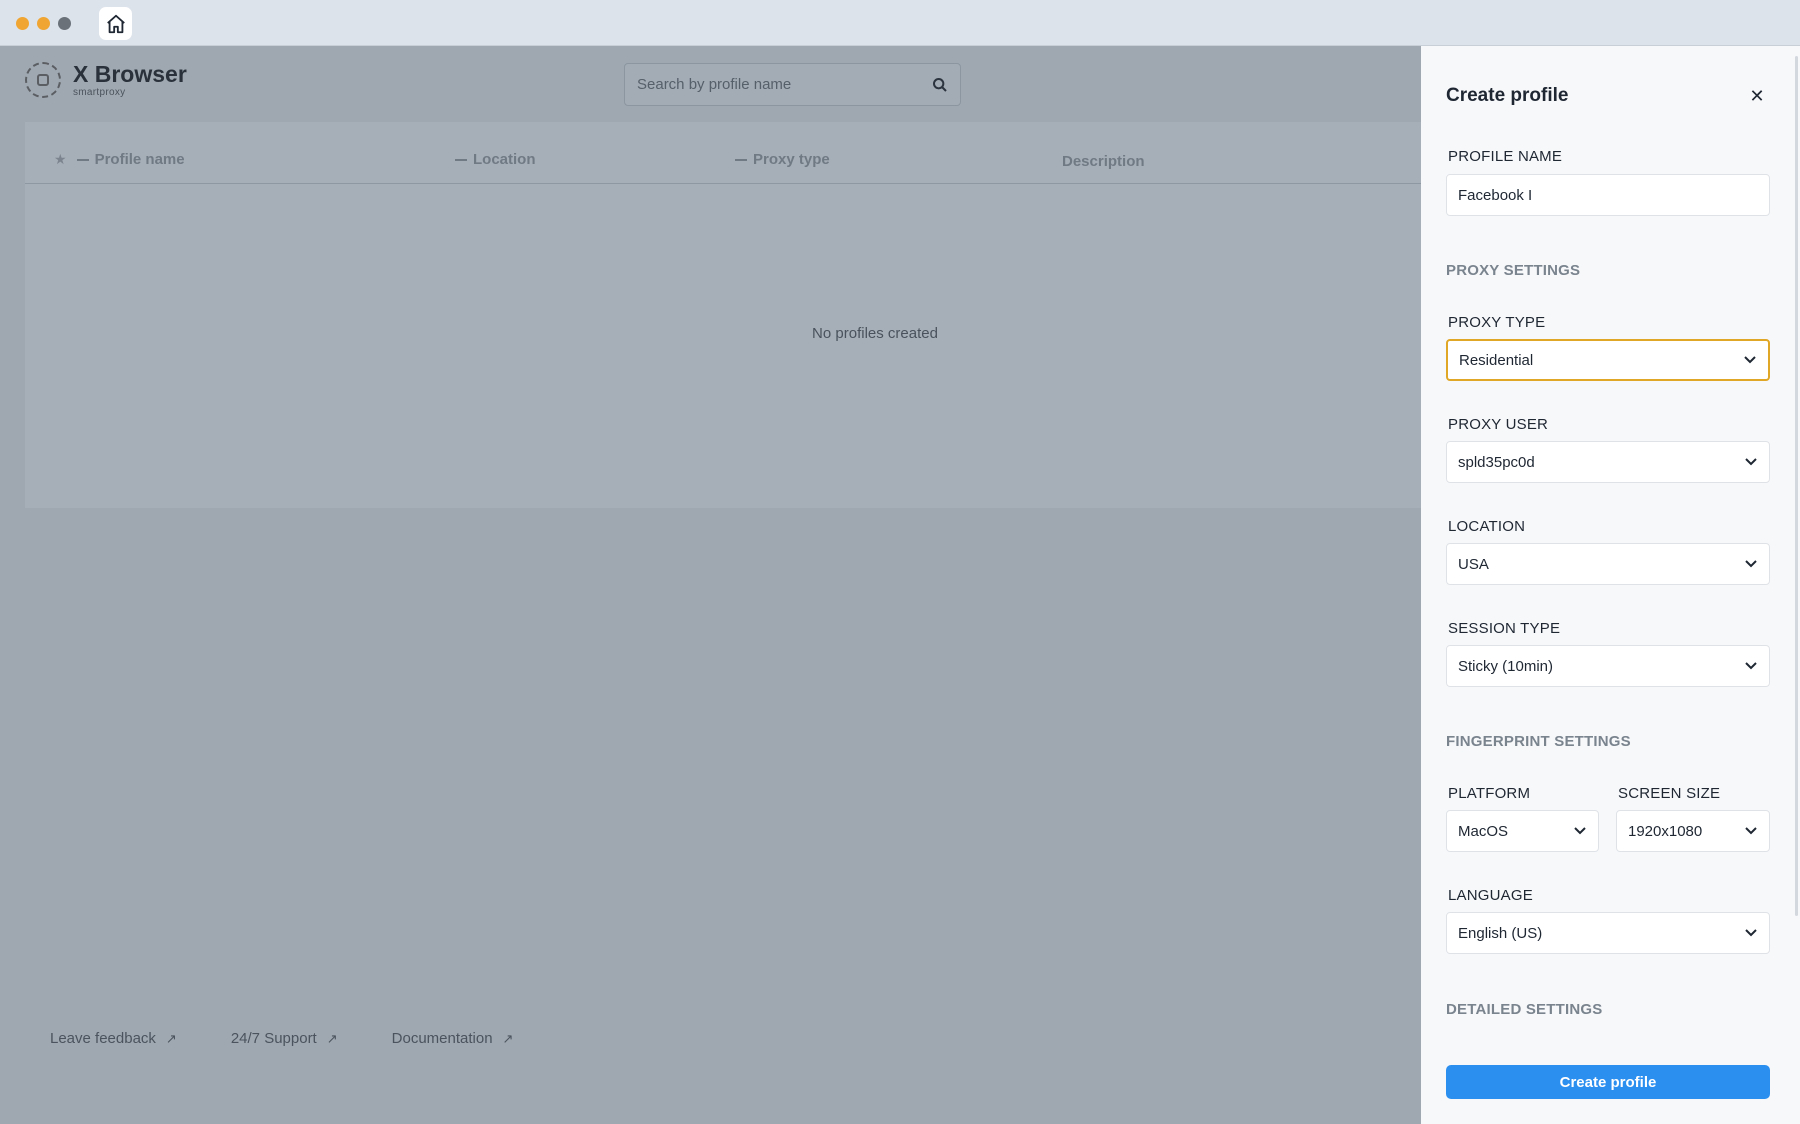 This screenshot has height=1124, width=1800. I want to click on language-label: LANGUAGE, so click(1490, 895).